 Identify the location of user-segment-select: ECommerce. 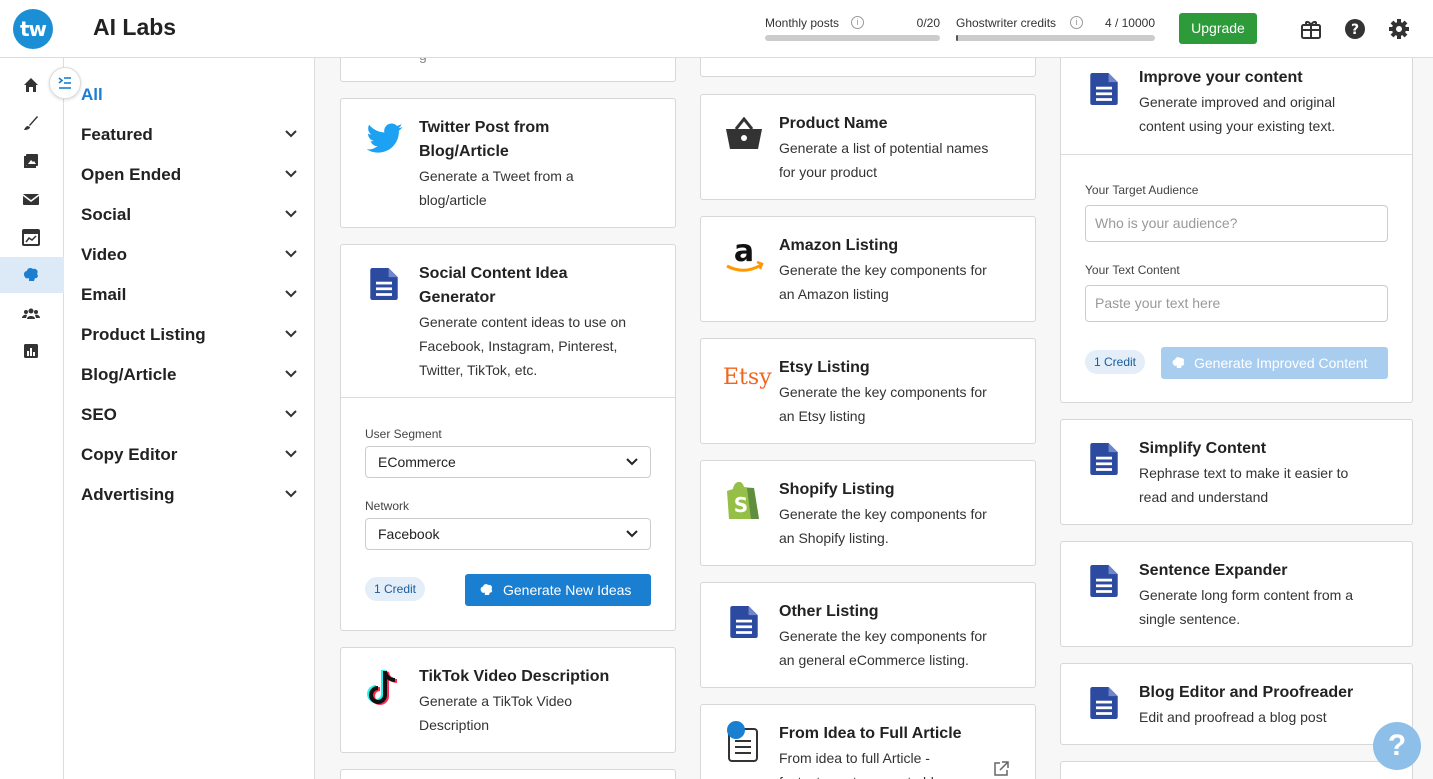
(508, 462).